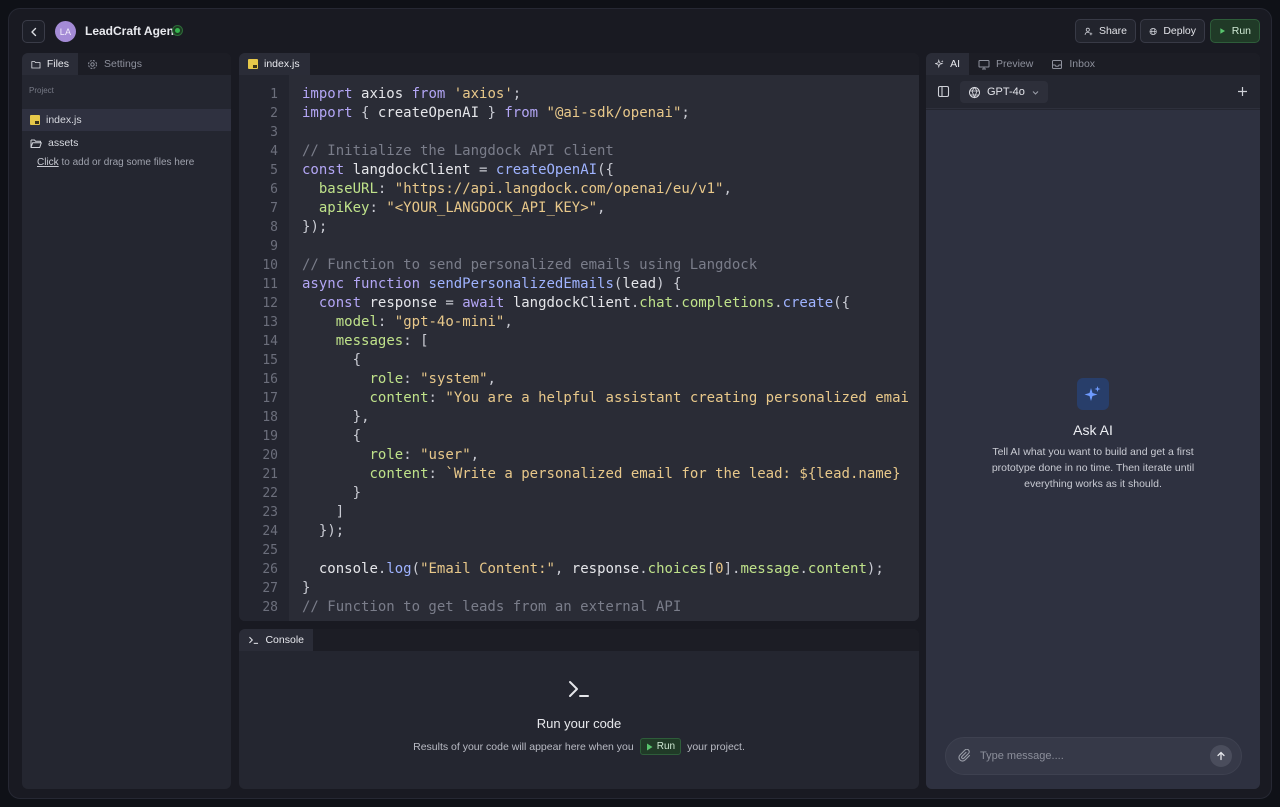  What do you see at coordinates (274, 132) in the screenshot?
I see `line-number: 3` at bounding box center [274, 132].